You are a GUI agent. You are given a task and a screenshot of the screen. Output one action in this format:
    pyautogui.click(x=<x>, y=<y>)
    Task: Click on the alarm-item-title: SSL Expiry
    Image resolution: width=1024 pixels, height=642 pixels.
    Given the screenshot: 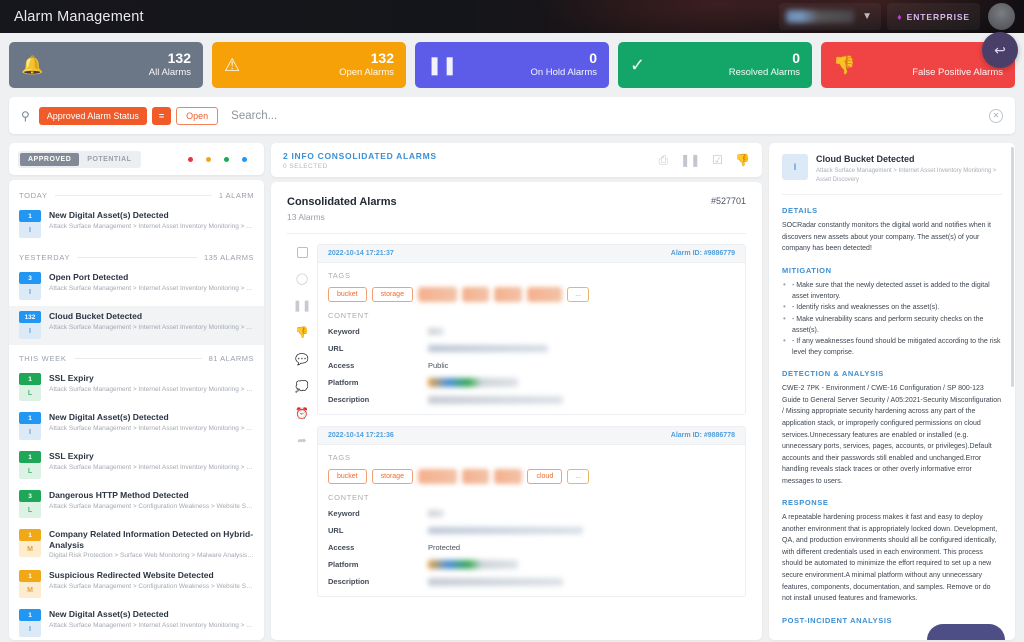 What is the action you would take?
    pyautogui.click(x=71, y=456)
    